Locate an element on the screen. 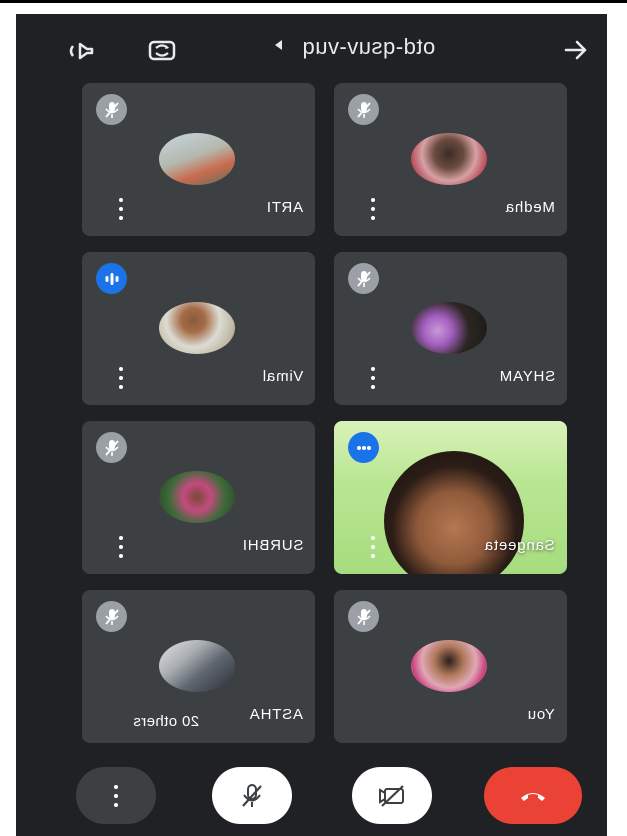 This screenshot has width=627, height=836. others-count-badge: 20 others is located at coordinates (166, 721).